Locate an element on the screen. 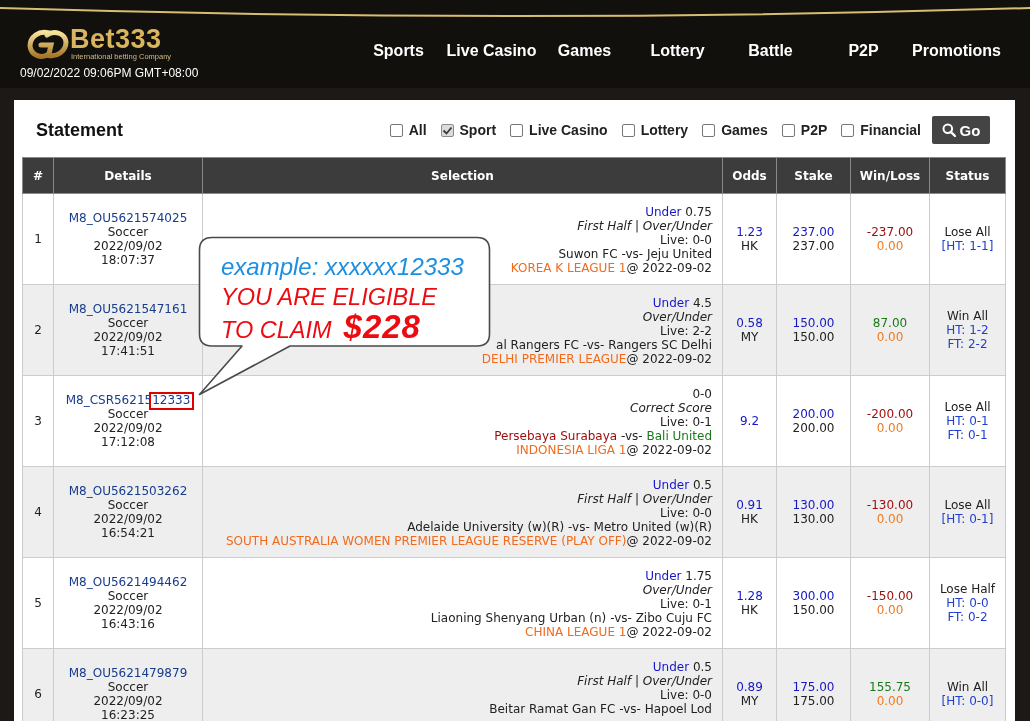  checkbox-label: Financial is located at coordinates (890, 130).